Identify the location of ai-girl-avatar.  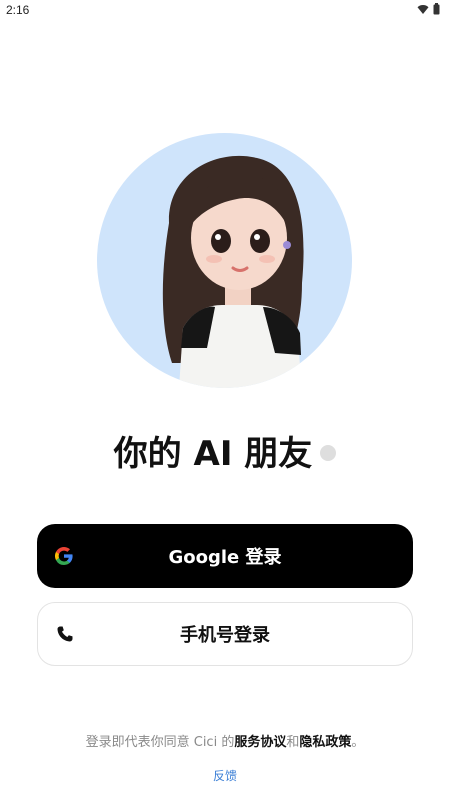
(233, 271).